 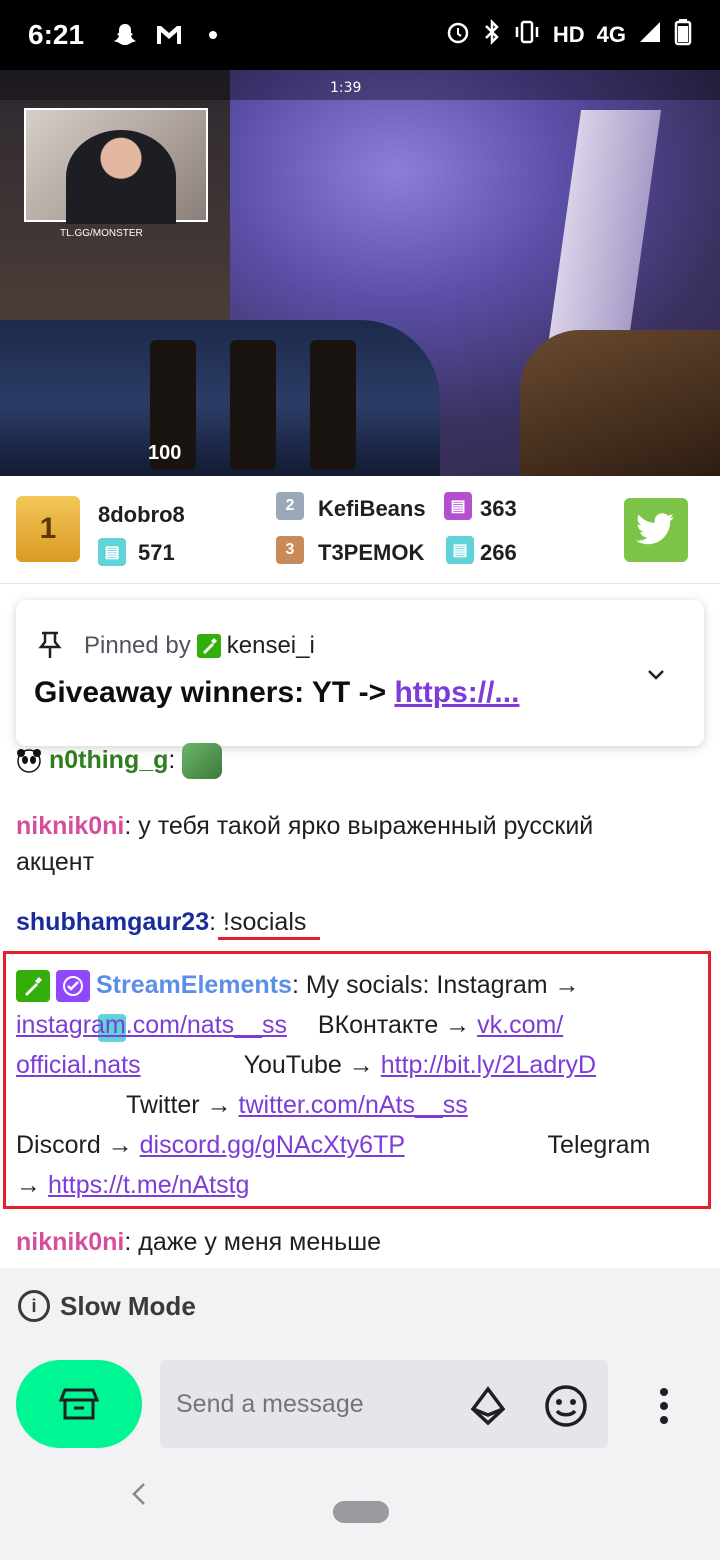 I want to click on leader-2-name: KefiBeans, so click(x=372, y=508).